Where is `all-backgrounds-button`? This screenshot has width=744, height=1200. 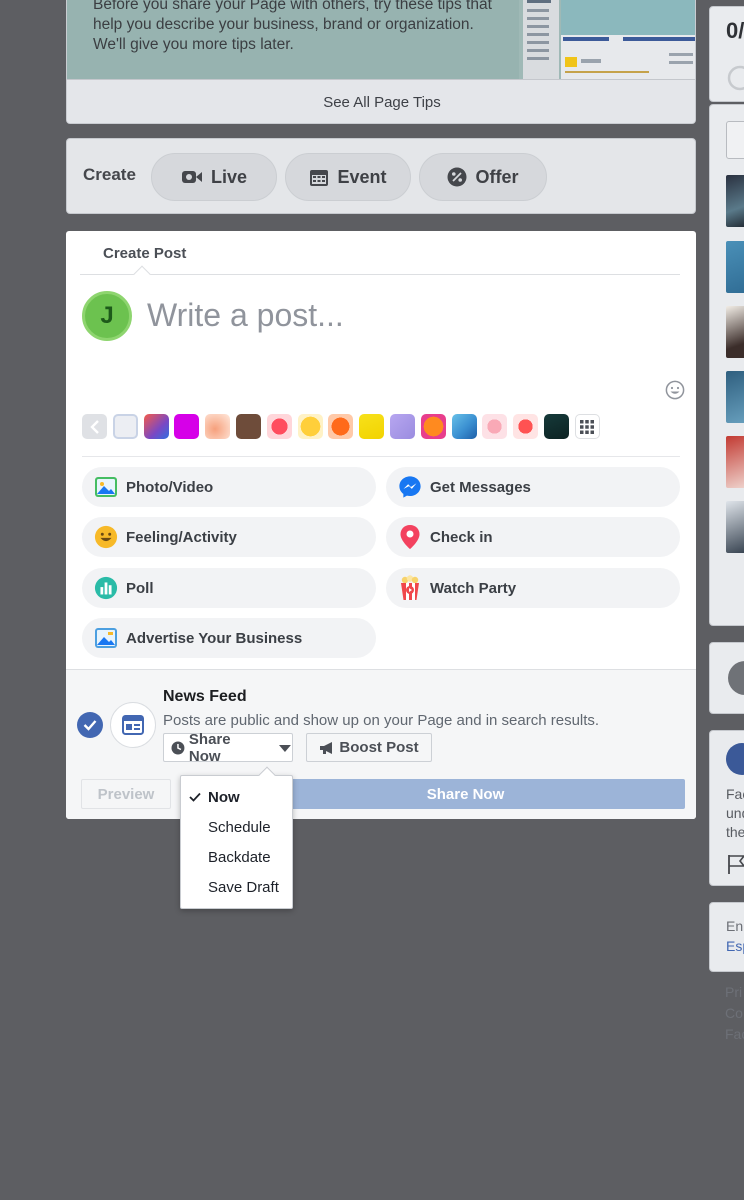 all-backgrounds-button is located at coordinates (587, 426).